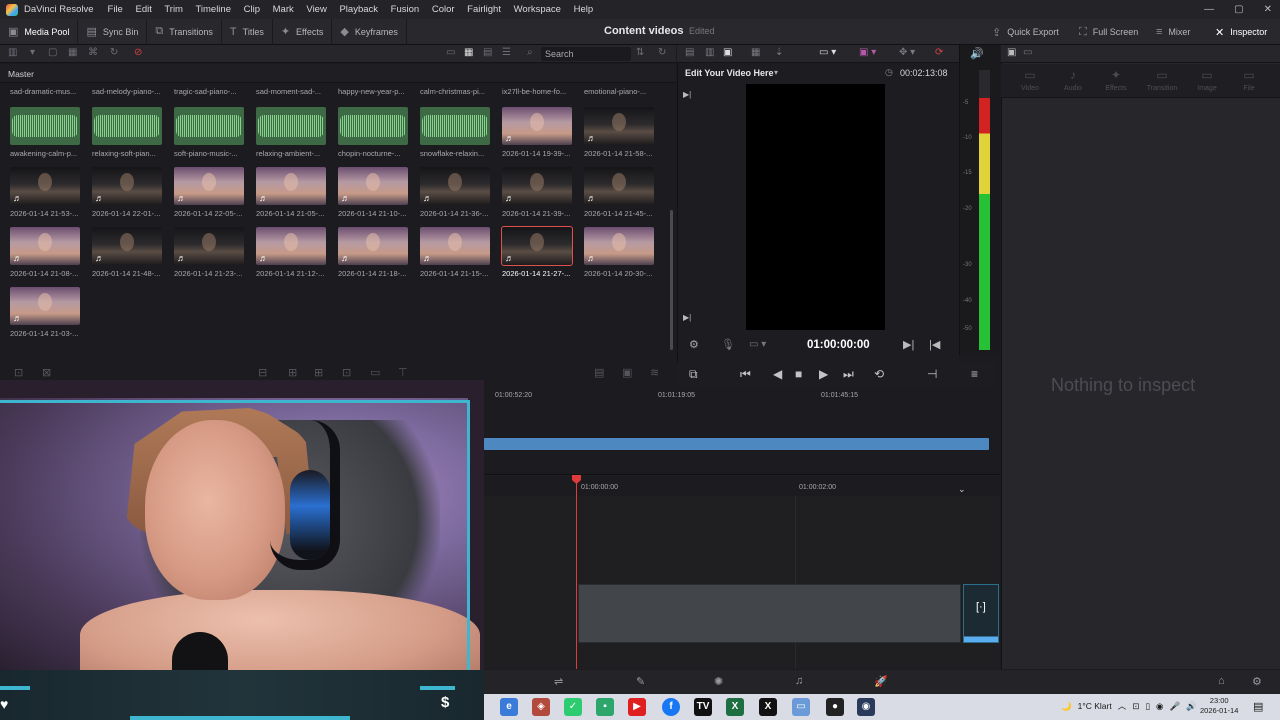 Image resolution: width=1280 pixels, height=720 pixels. Describe the element at coordinates (745, 374) in the screenshot. I see `skip-back-icon: ⏮` at that location.